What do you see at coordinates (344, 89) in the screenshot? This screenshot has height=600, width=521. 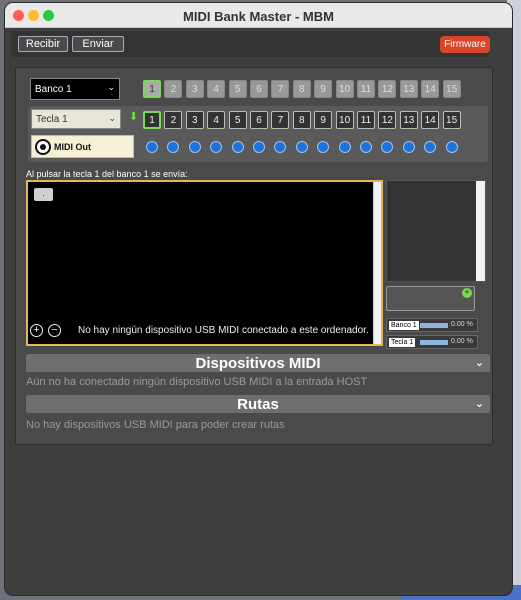 I see `bank-button-10: 10` at bounding box center [344, 89].